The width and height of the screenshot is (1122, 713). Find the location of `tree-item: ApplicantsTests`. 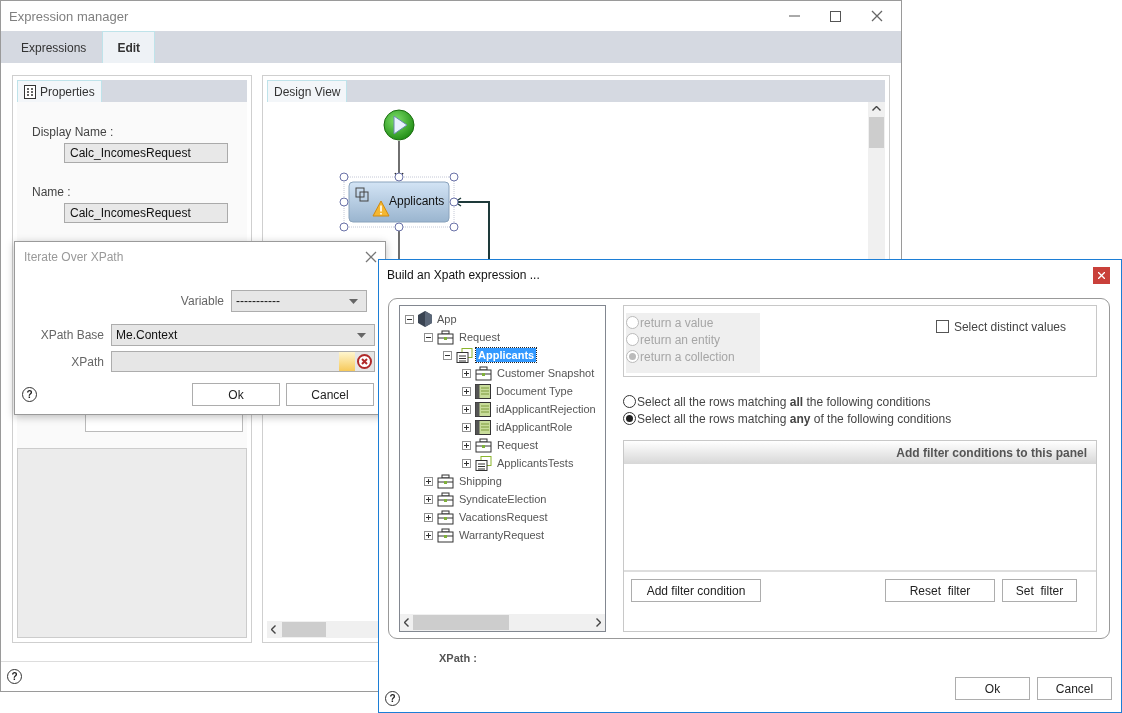

tree-item: ApplicantsTests is located at coordinates (535, 463).